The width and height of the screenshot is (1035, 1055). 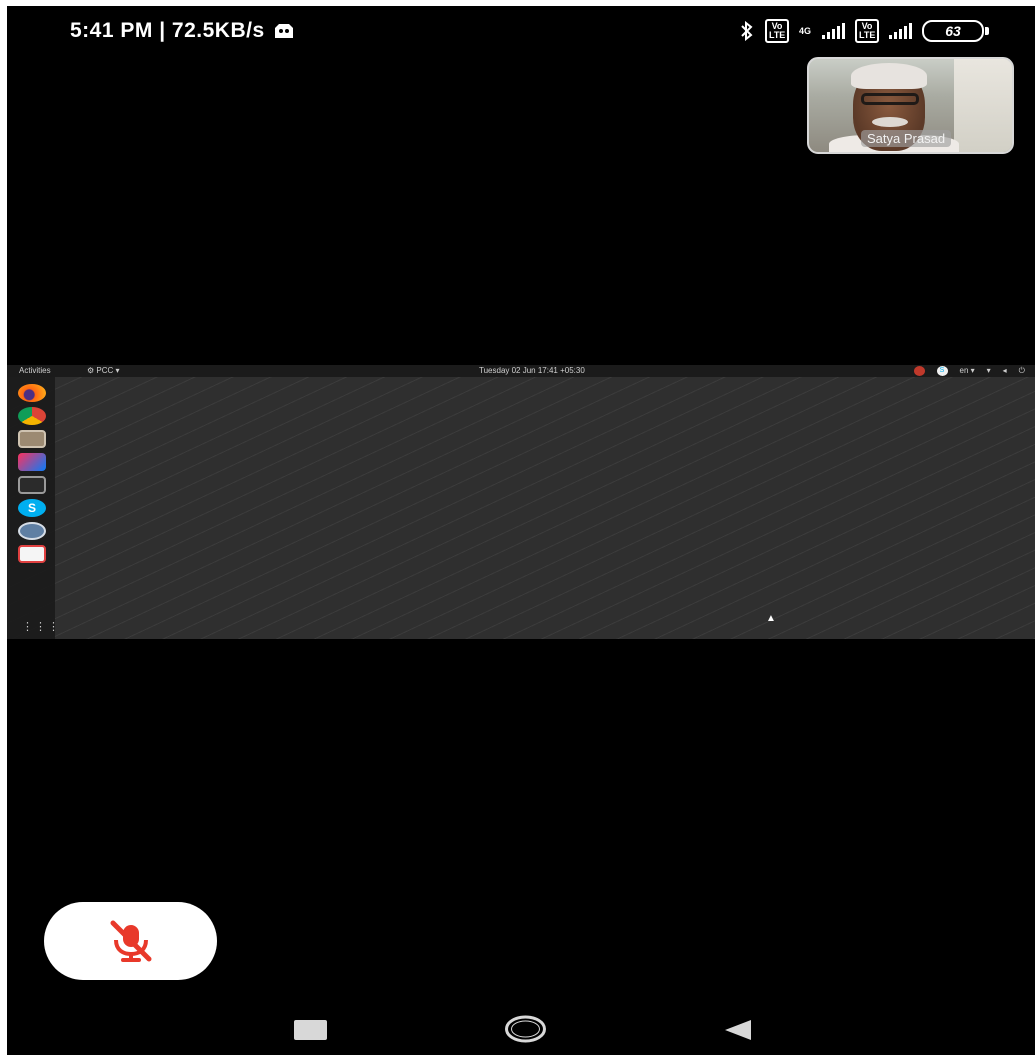 I want to click on self-view-tile: Satya Prasad, so click(x=910, y=105).